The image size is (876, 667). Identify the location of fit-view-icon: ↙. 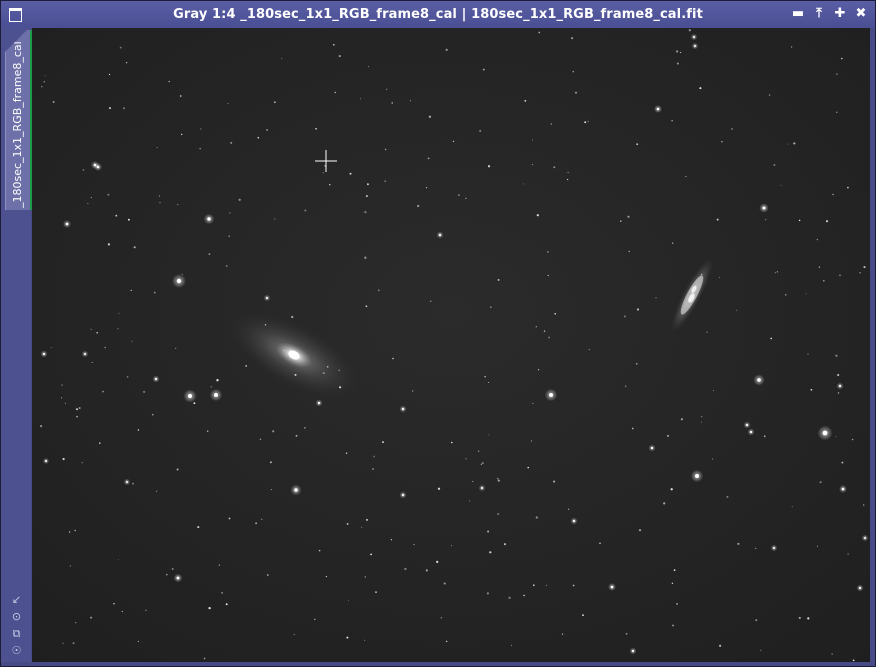
(16, 599).